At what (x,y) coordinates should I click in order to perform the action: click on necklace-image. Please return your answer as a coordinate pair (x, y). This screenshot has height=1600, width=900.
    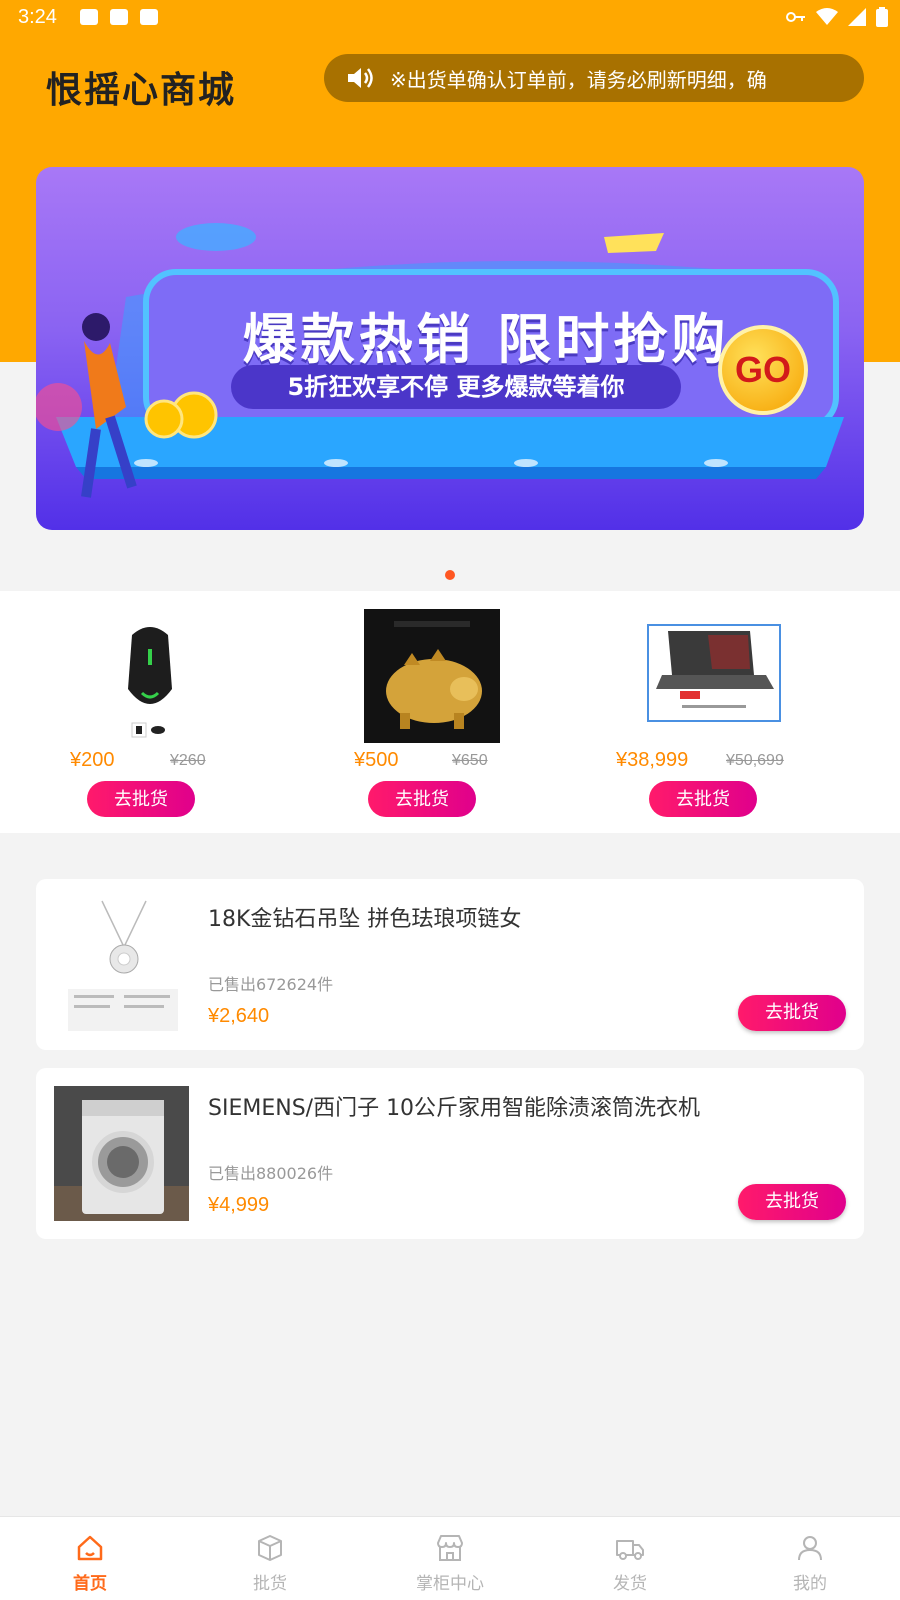
    Looking at the image, I should click on (121, 964).